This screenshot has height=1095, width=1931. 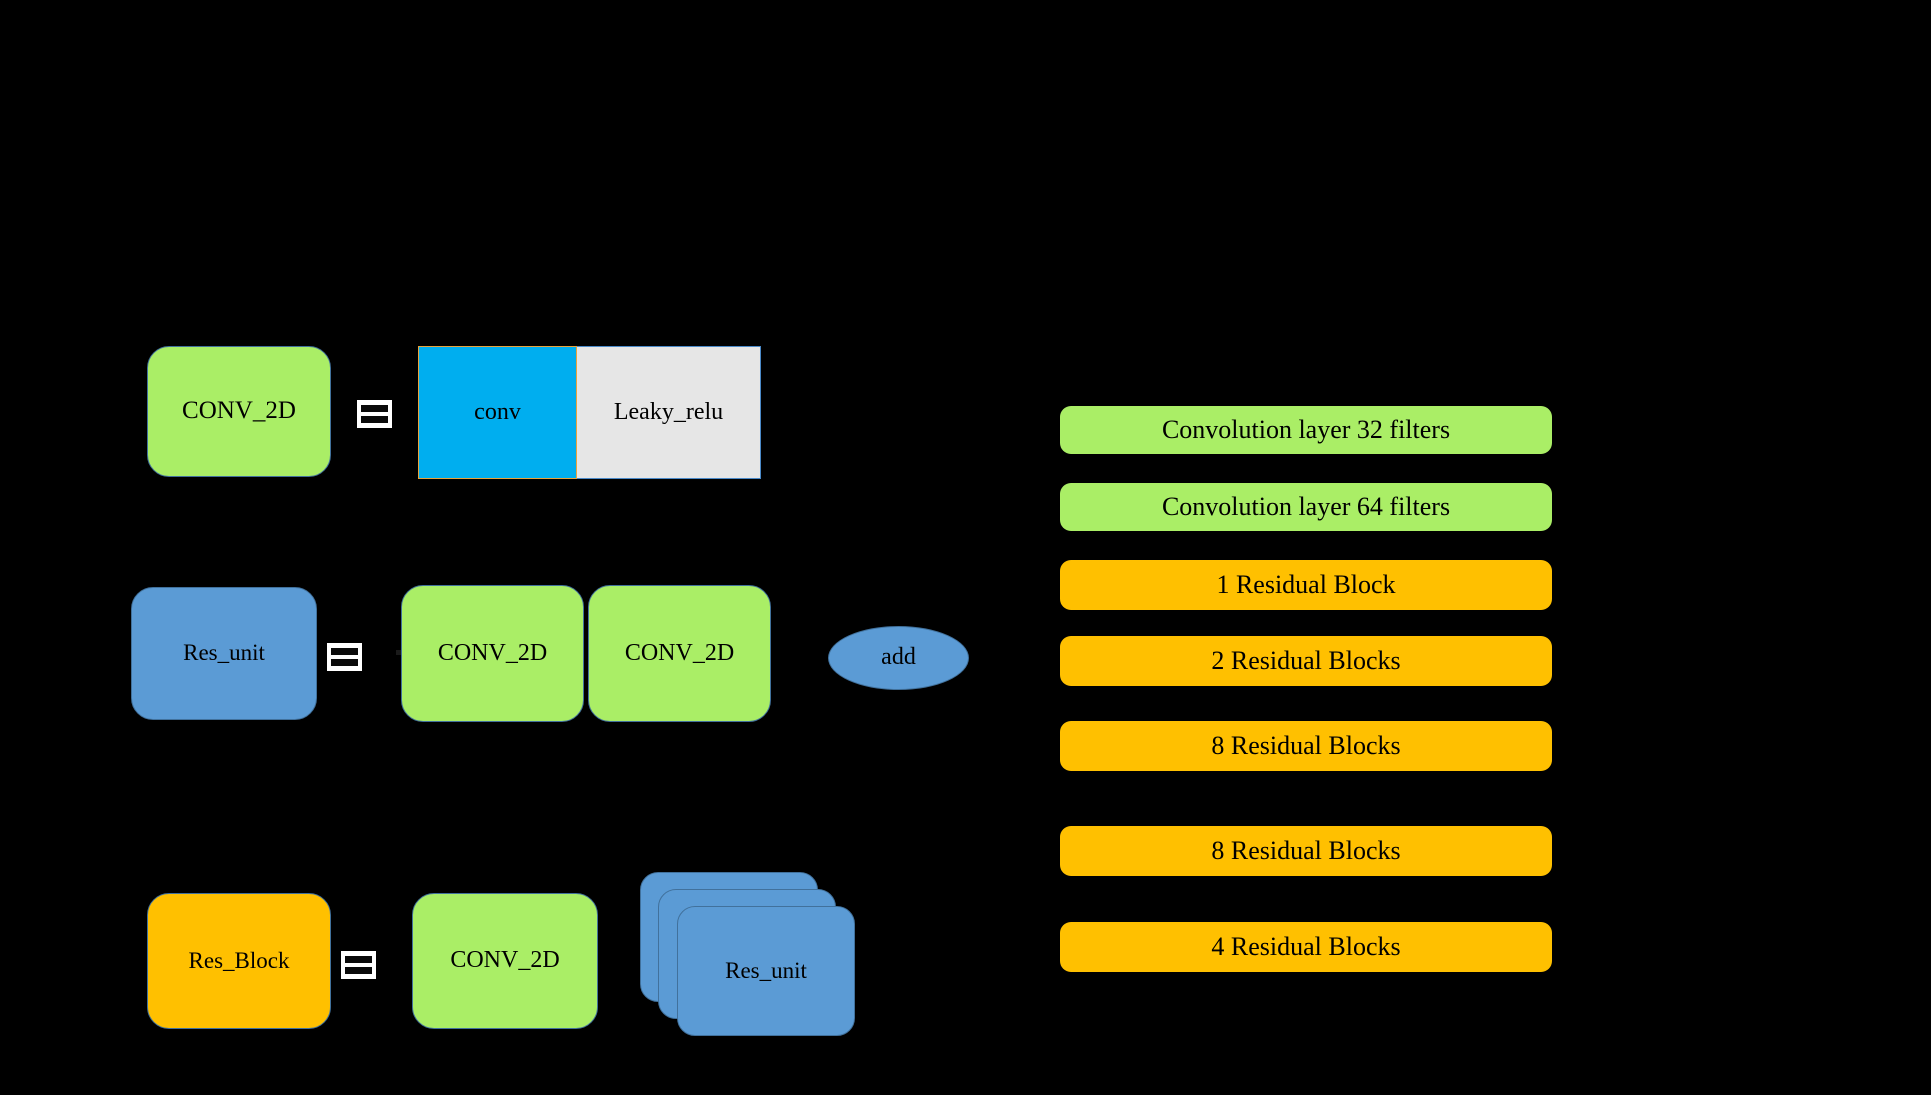 I want to click on network-stack-item-0: Convolution layer 32 filters, so click(x=1306, y=430).